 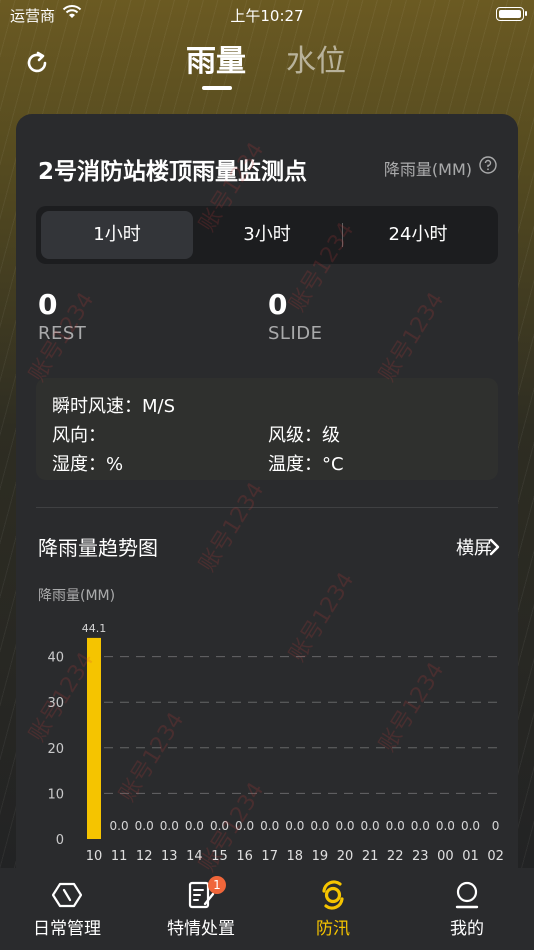 What do you see at coordinates (495, 856) in the screenshot?
I see `x-tick-label: 02` at bounding box center [495, 856].